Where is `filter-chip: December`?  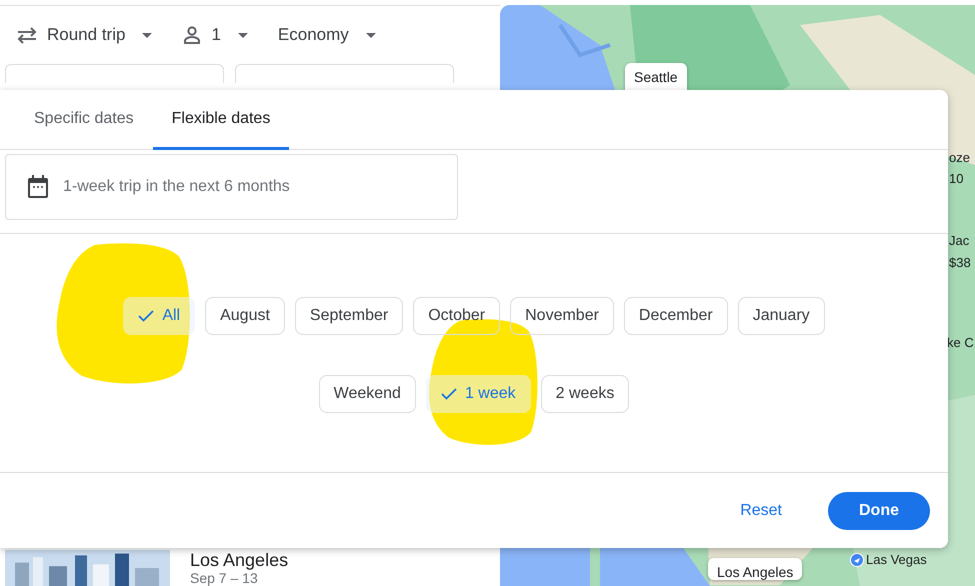 filter-chip: December is located at coordinates (676, 316).